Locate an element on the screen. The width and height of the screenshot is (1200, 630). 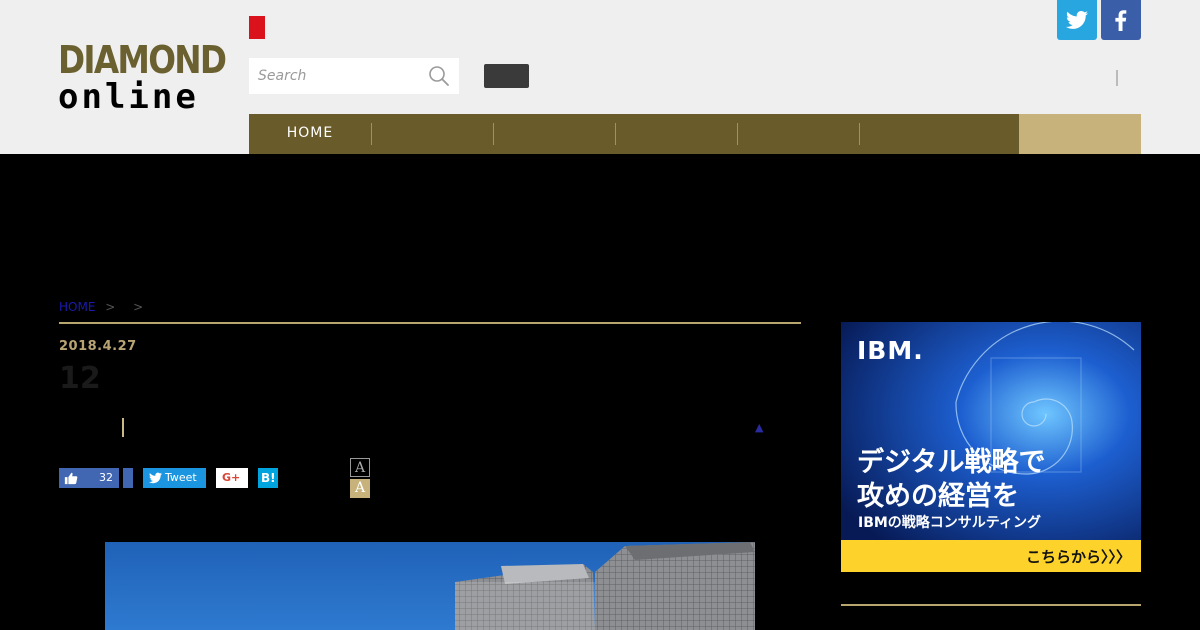
ibm-logo: IBM. is located at coordinates (890, 350).